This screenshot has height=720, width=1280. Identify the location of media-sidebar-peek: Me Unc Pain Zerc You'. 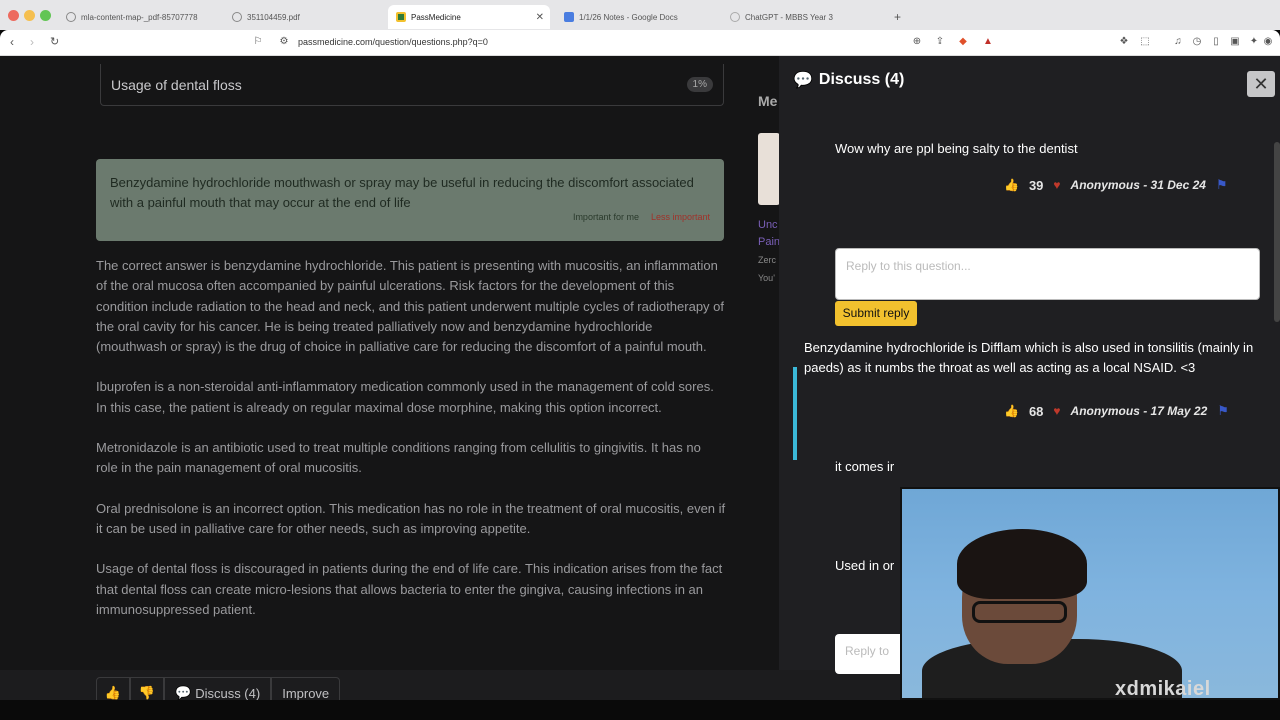
(769, 363).